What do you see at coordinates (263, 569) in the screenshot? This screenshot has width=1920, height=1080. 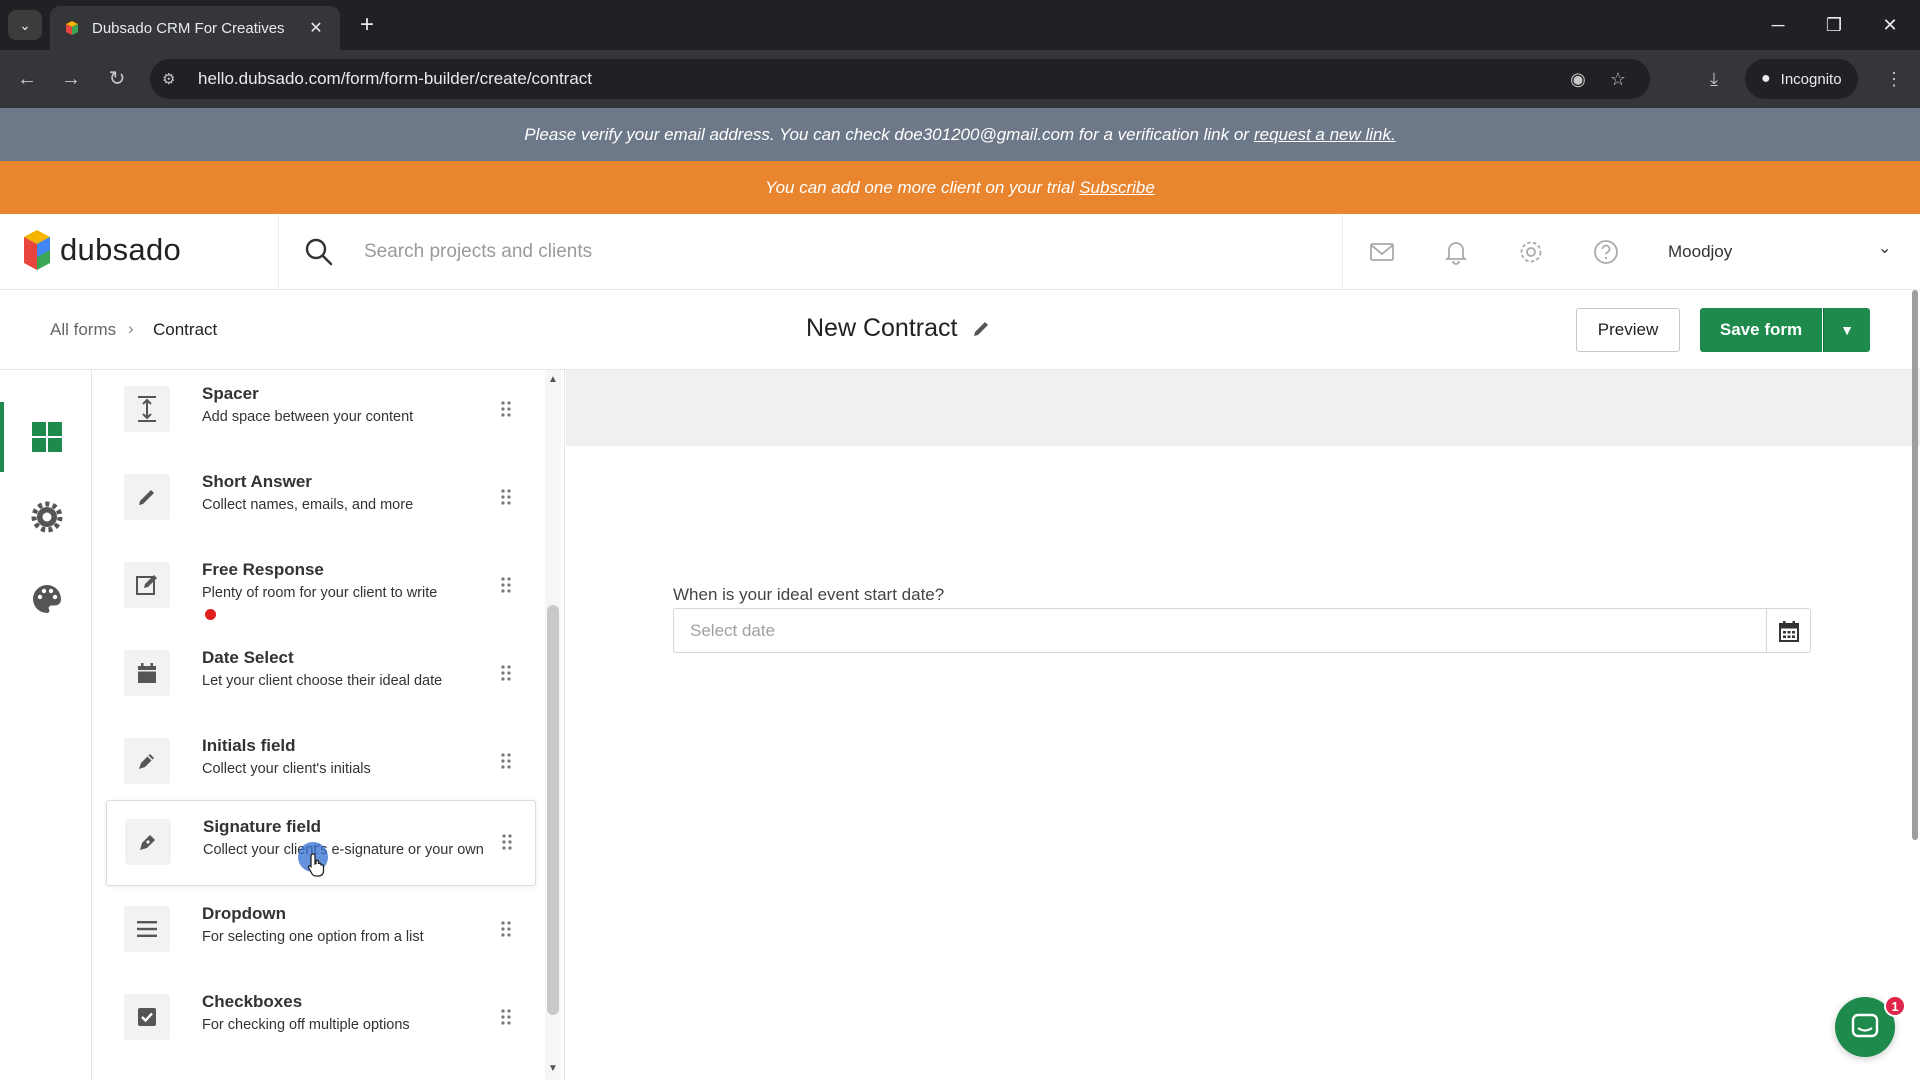 I see `element-title: Free Response` at bounding box center [263, 569].